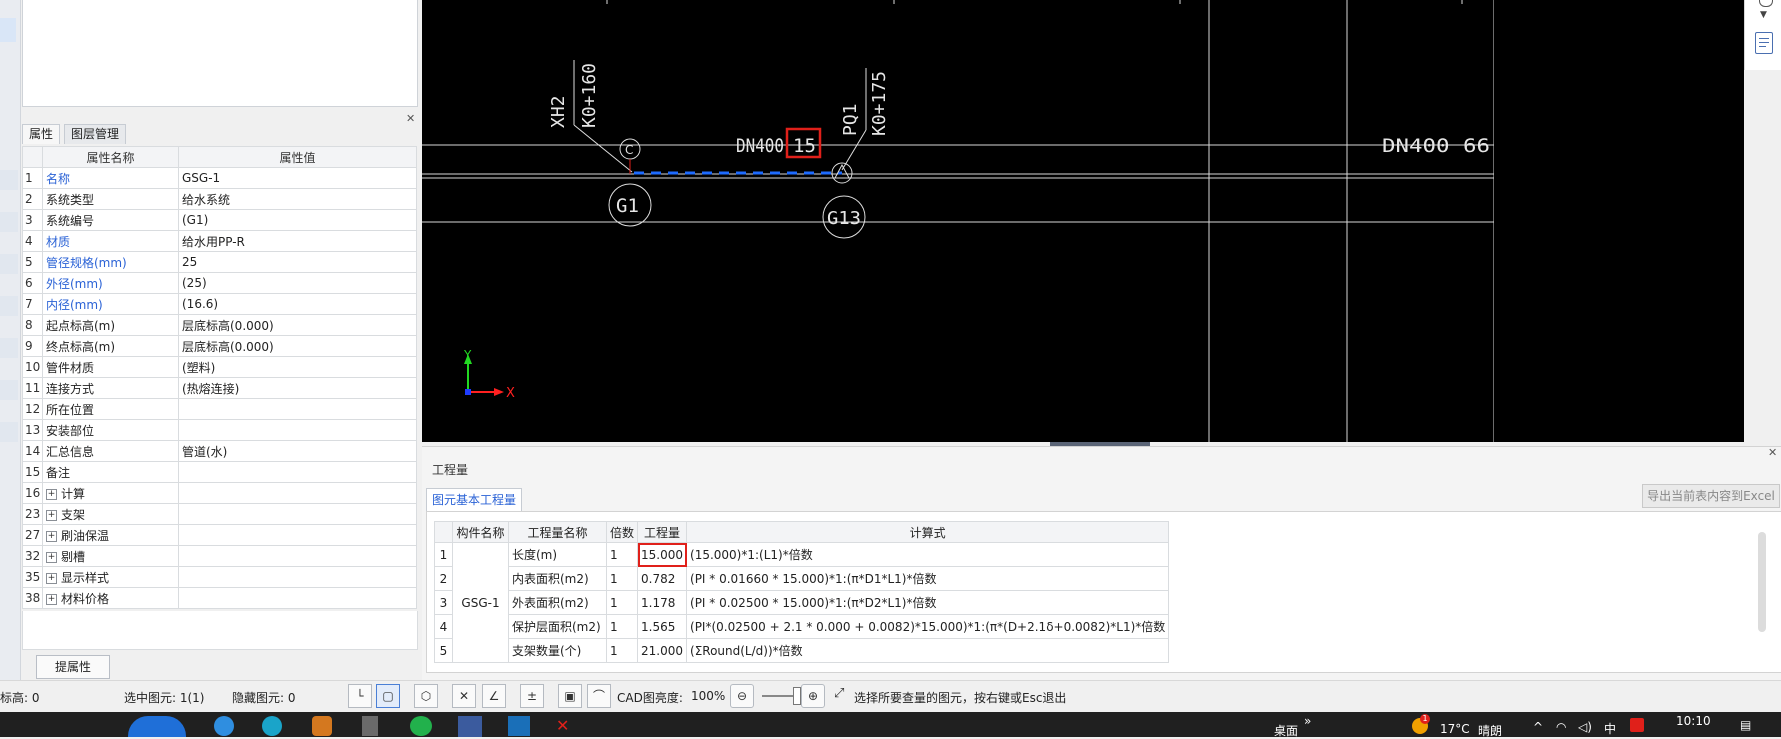 This screenshot has height=739, width=1781. I want to click on property-value: 给水系统, so click(297, 199).